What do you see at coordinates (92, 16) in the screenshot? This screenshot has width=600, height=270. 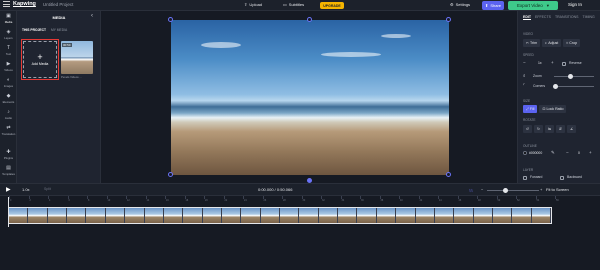 I see `collapse-icon: ‹` at bounding box center [92, 16].